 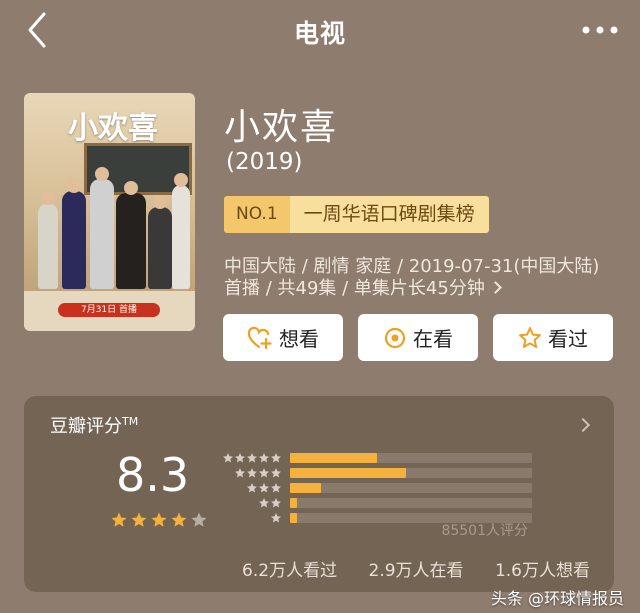 I want to click on show-poster: 小欢喜 7月31日 首播, so click(x=109, y=212).